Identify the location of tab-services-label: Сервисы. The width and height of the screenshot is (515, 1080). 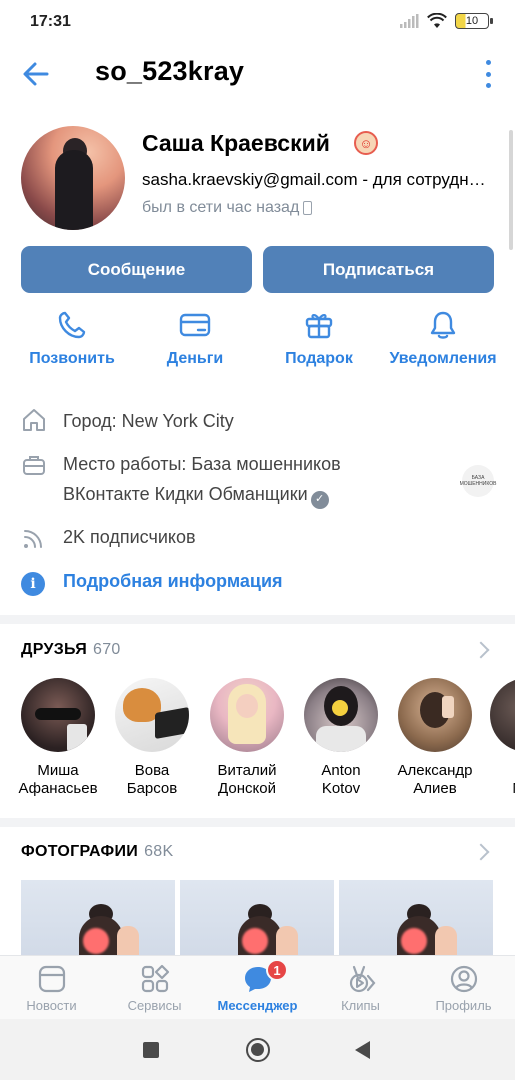
(154, 1005).